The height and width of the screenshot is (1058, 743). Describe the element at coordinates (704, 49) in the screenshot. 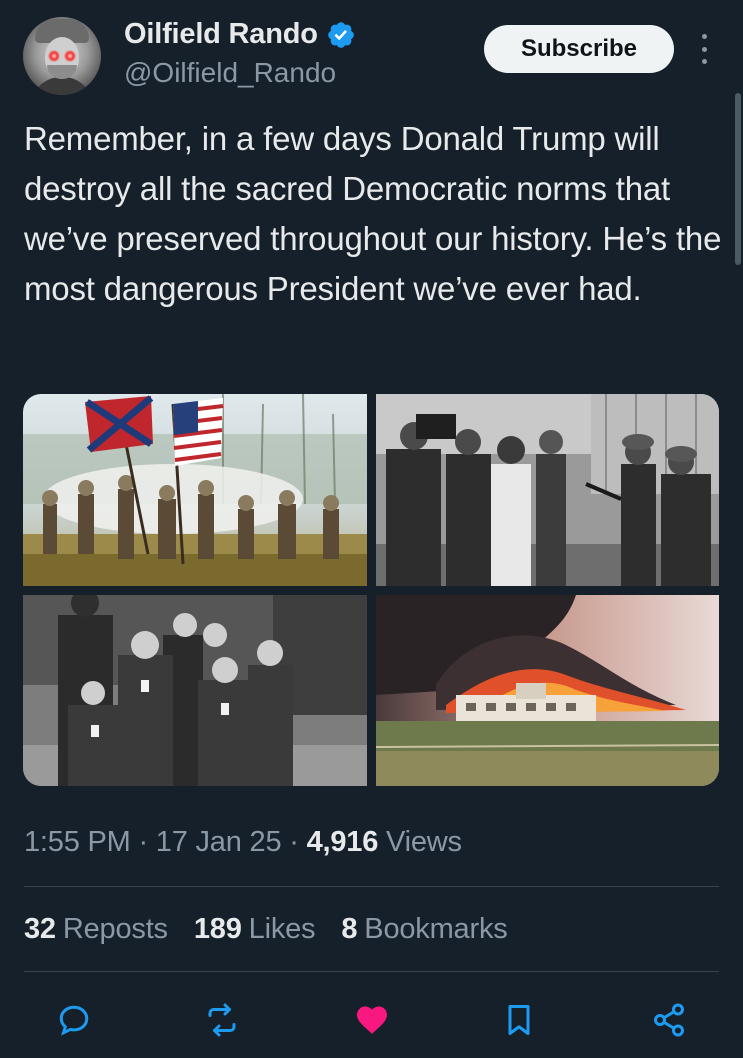

I see `more-vertical-icon` at that location.